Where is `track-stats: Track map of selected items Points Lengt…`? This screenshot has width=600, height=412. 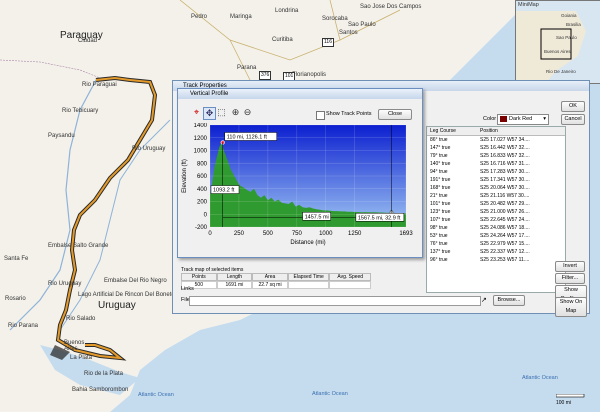 track-stats: Track map of selected items Points Lengt… is located at coordinates (276, 278).